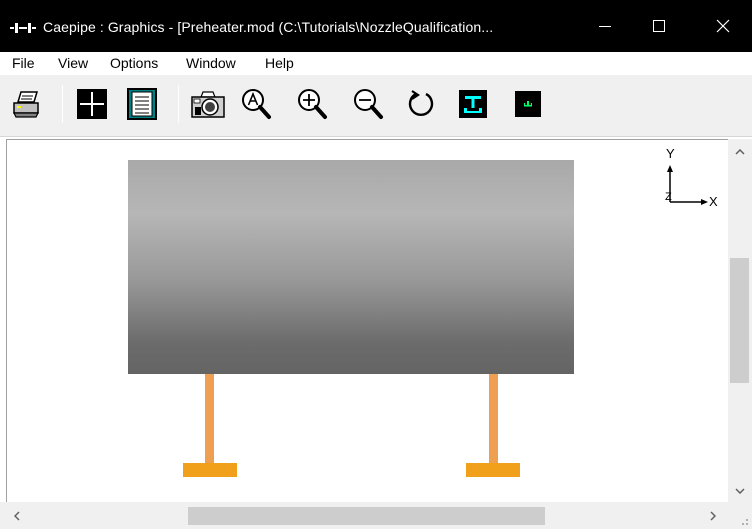  I want to click on maximize-button, so click(659, 26).